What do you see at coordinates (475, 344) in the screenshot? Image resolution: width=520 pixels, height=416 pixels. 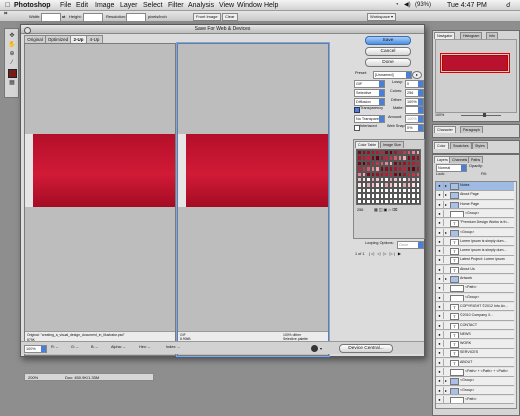 I see `layer-row: ● T WORK` at bounding box center [475, 344].